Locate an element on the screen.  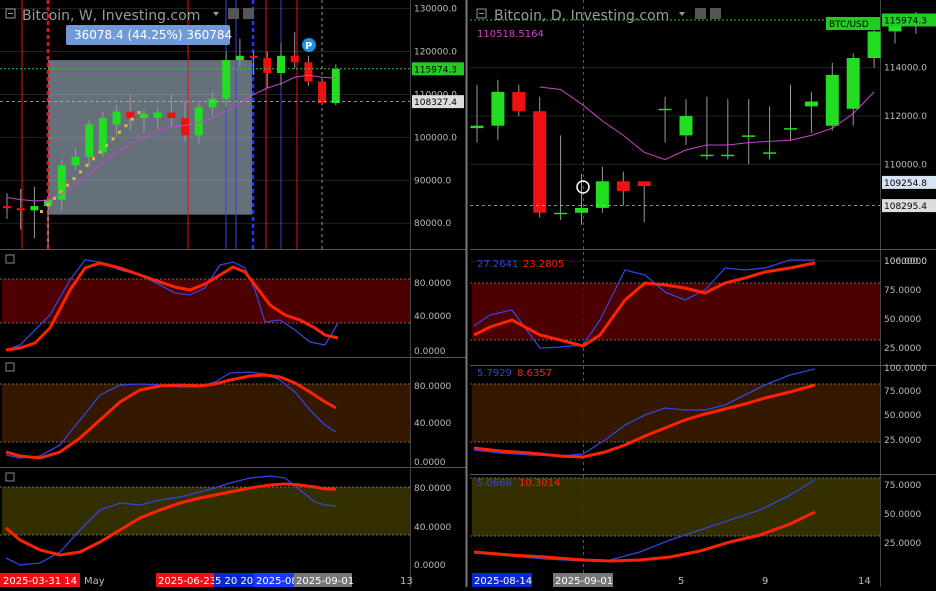
event-marker: P is located at coordinates (309, 45).